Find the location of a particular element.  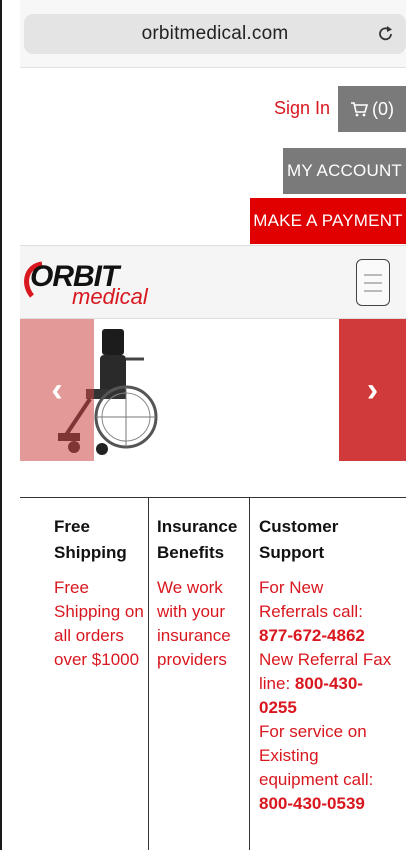

support-text-line: equipment call: is located at coordinates (316, 779).